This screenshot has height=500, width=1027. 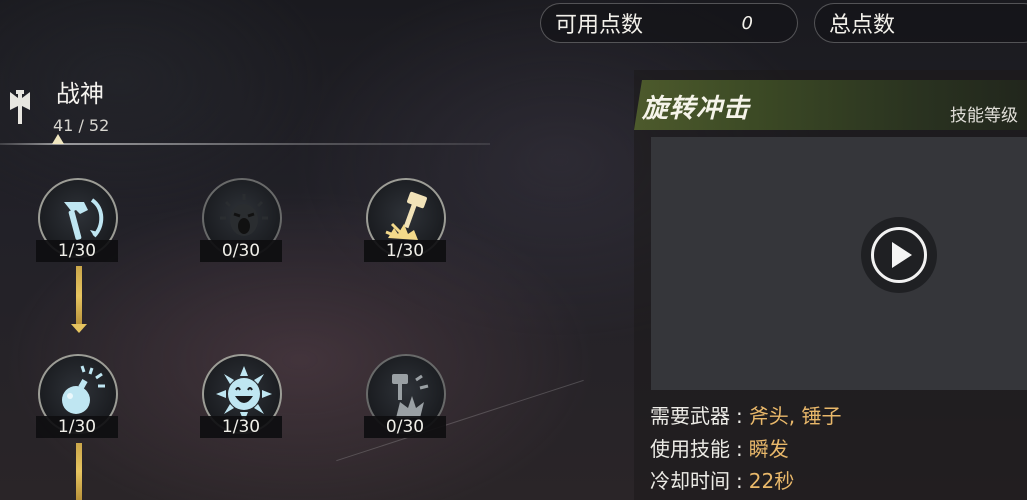 What do you see at coordinates (83, 389) in the screenshot?
I see `bomb-burst-icon` at bounding box center [83, 389].